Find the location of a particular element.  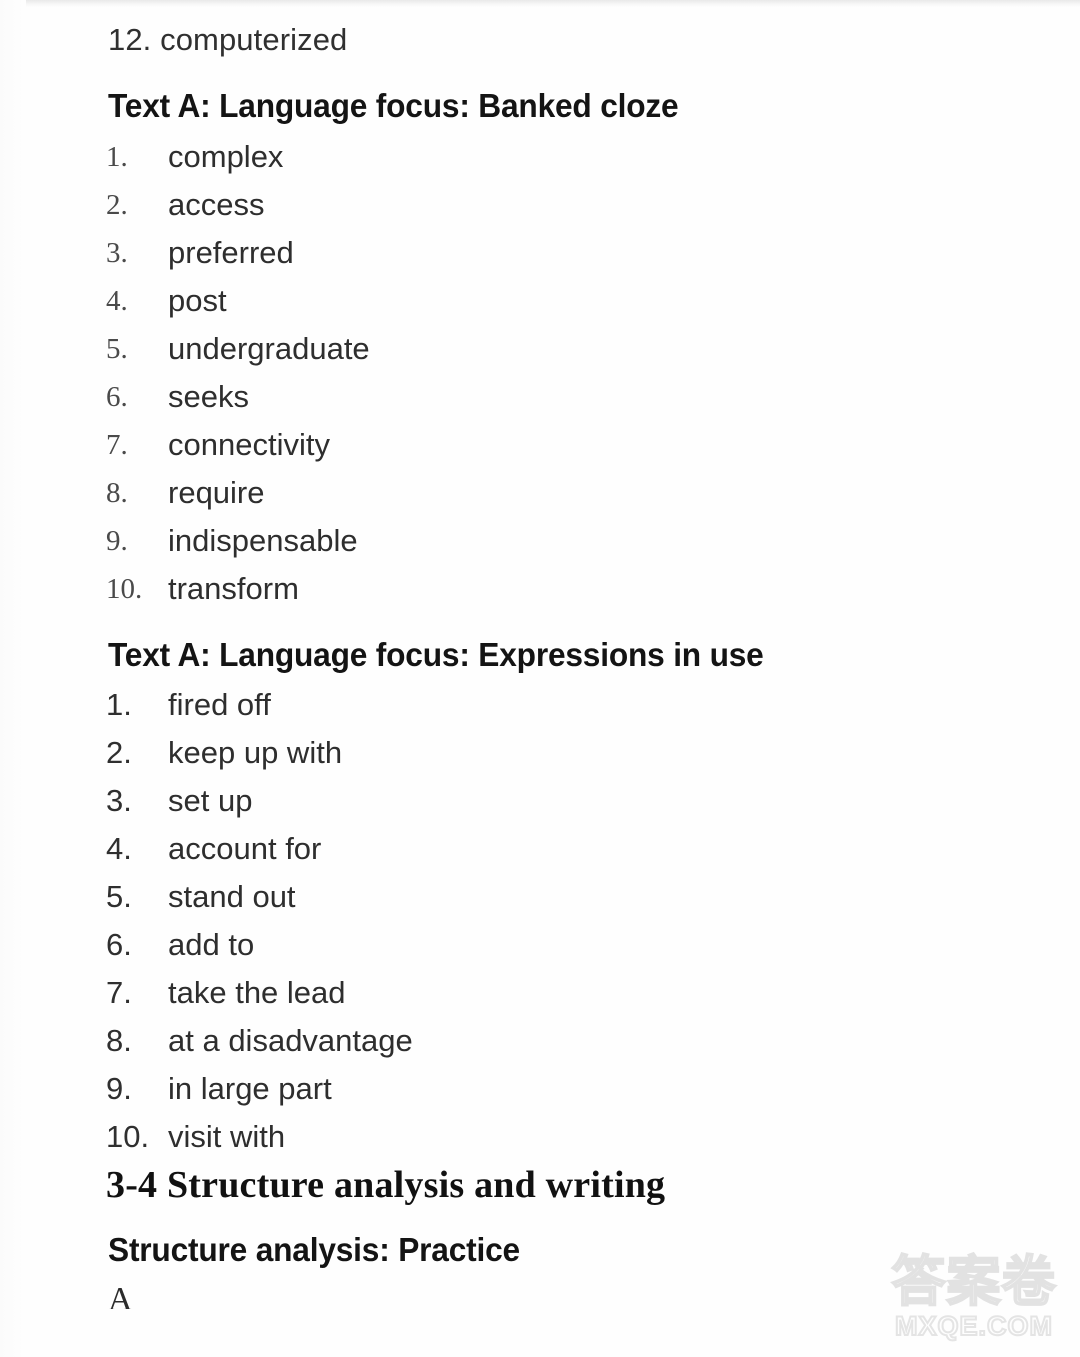

carryover-answer-line: 12. computerized is located at coordinates (228, 39).